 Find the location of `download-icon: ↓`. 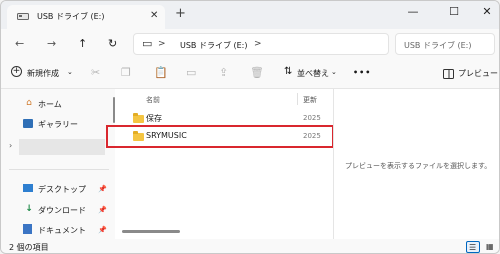

download-icon: ↓ is located at coordinates (29, 209).